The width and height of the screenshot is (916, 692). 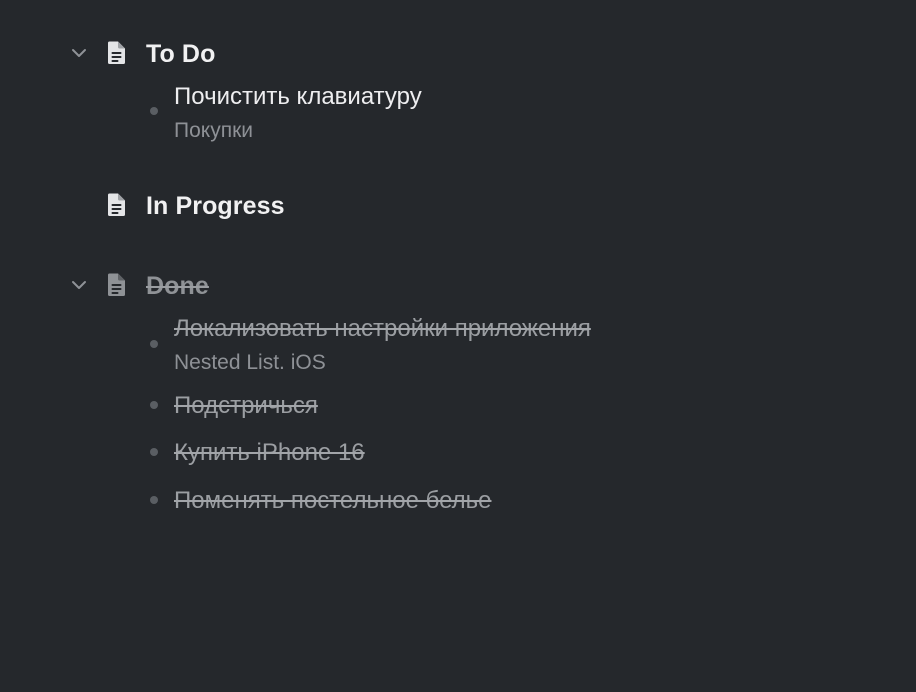 What do you see at coordinates (246, 405) in the screenshot?
I see `item-title: Подстричься` at bounding box center [246, 405].